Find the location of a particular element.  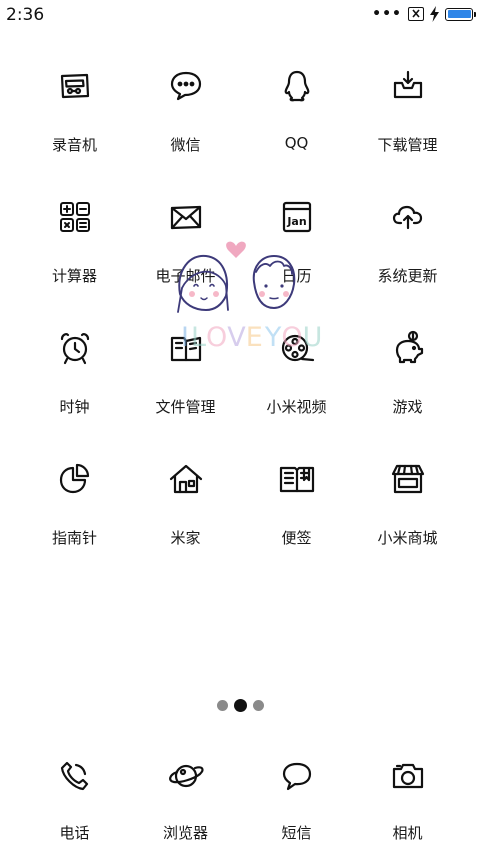

app-label: 短信 is located at coordinates (296, 833).